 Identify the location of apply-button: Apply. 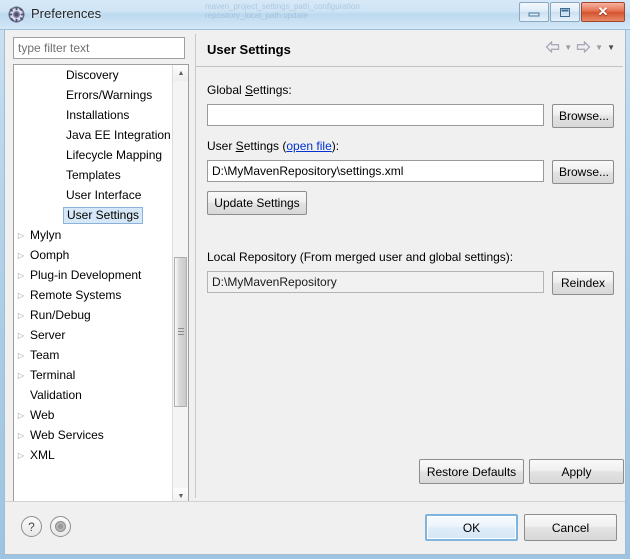
(576, 471).